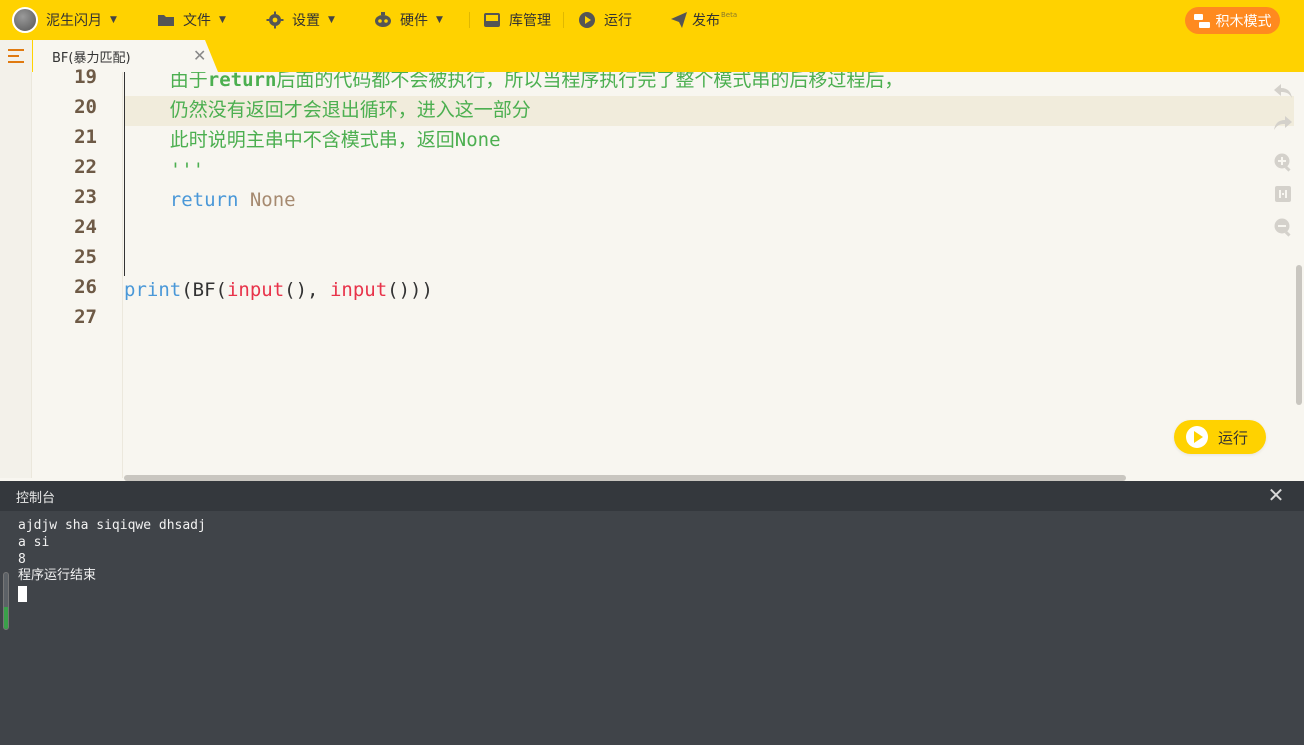 This screenshot has height=745, width=1304. What do you see at coordinates (587, 20) in the screenshot?
I see `play-circle-icon` at bounding box center [587, 20].